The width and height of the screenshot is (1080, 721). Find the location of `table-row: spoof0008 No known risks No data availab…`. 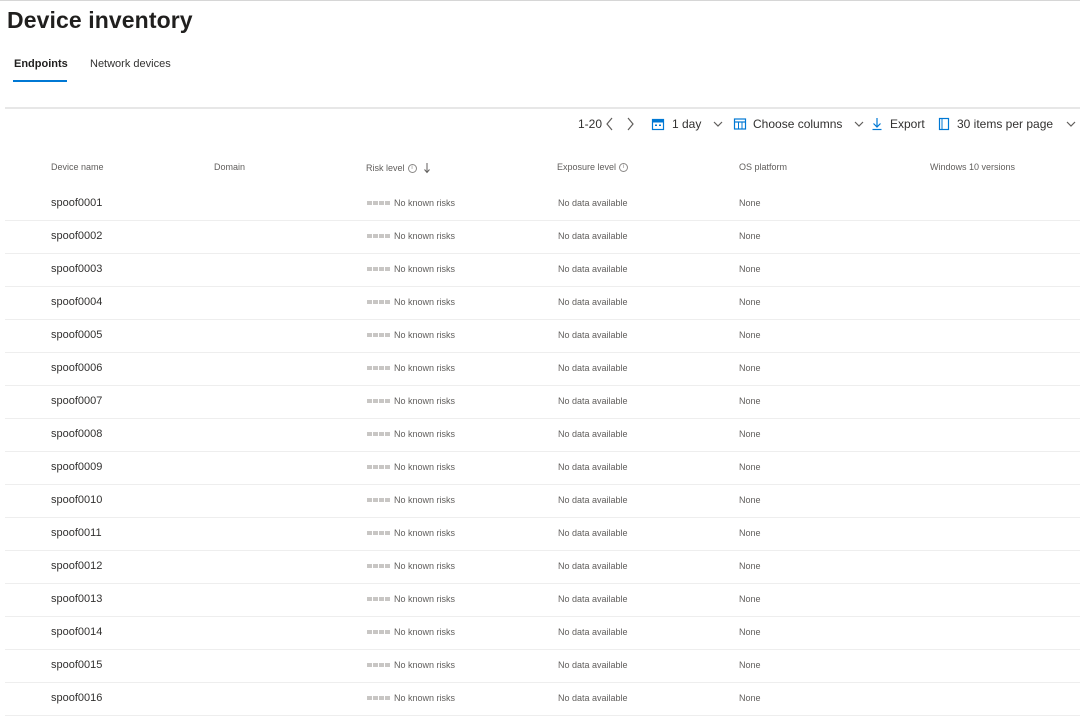

table-row: spoof0008 No known risks No data availab… is located at coordinates (542, 435).